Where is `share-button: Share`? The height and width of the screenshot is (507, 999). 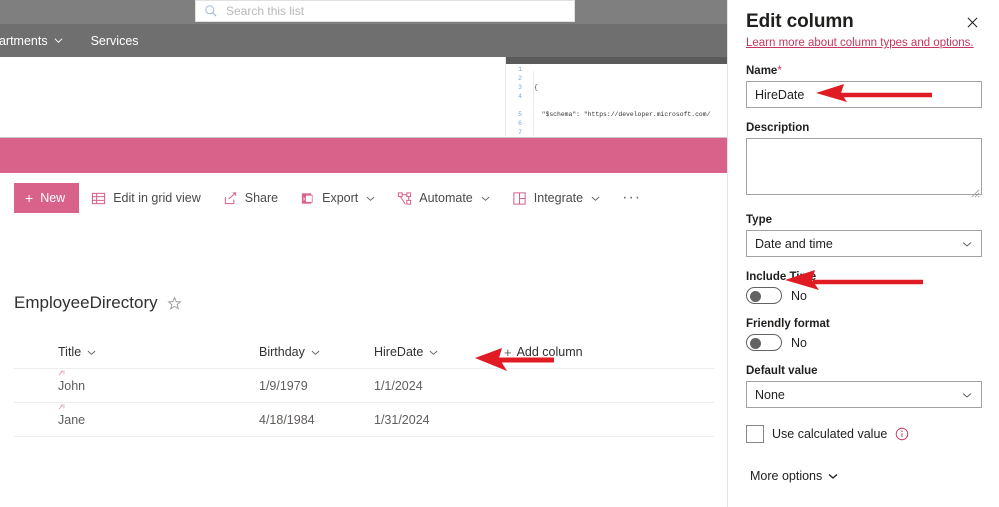 share-button: Share is located at coordinates (250, 198).